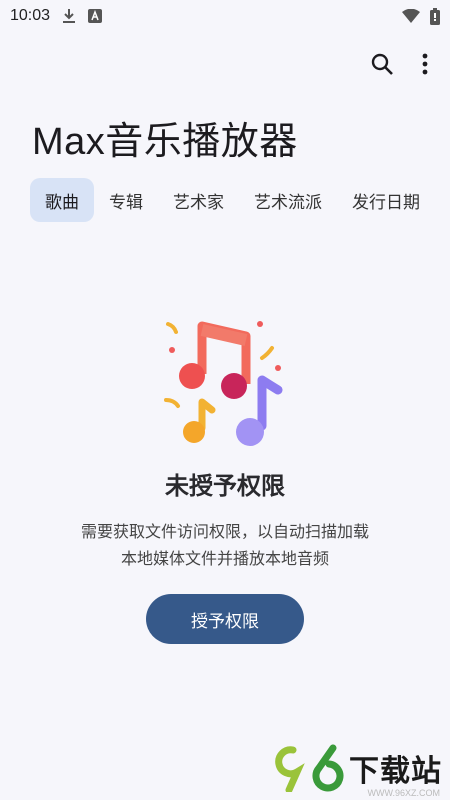 This screenshot has width=450, height=800. Describe the element at coordinates (411, 16) in the screenshot. I see `wifi-icon` at that location.